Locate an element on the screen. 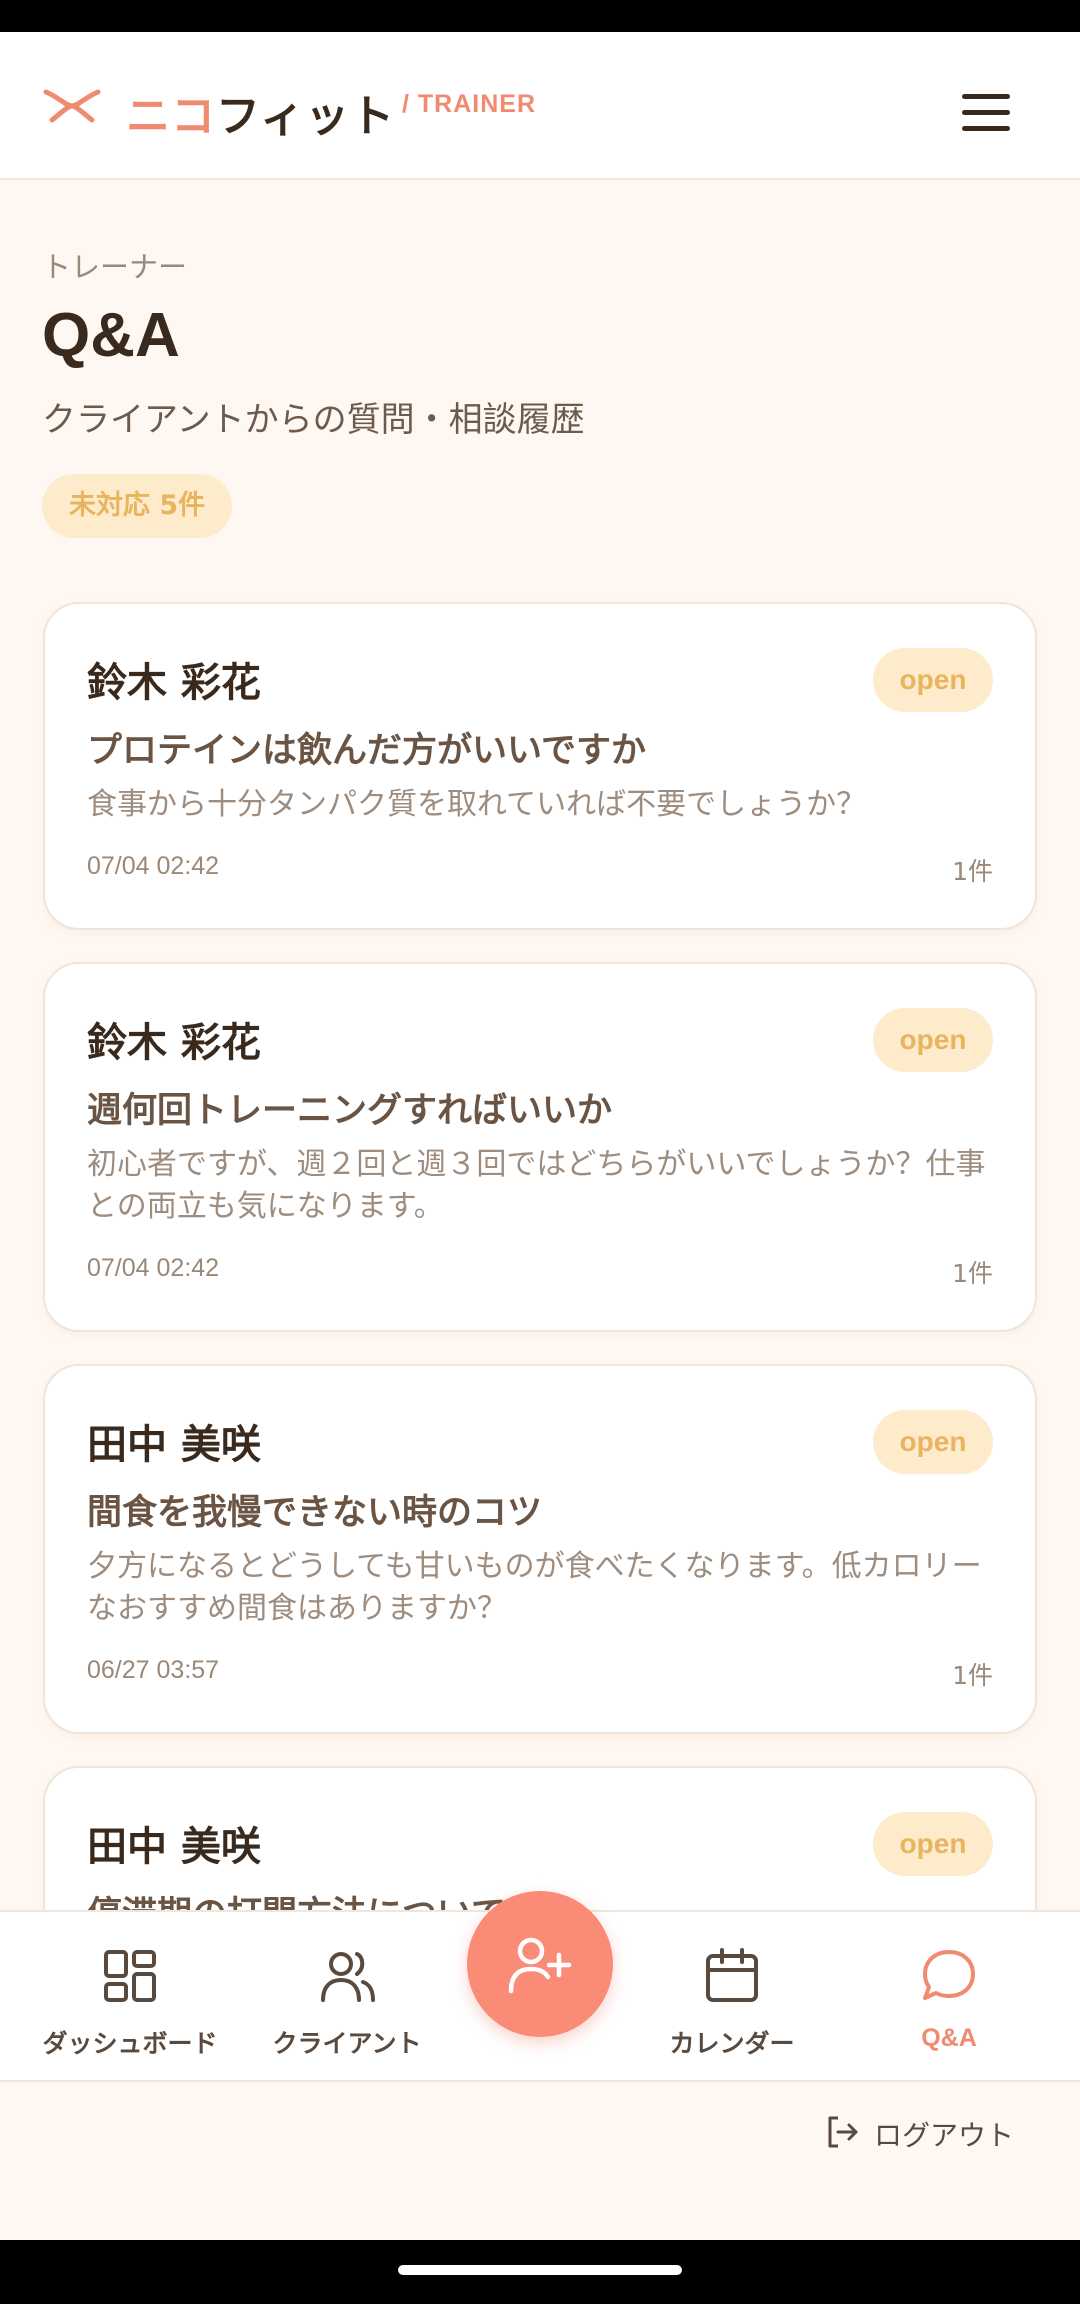 The image size is (1080, 2304). nav-item-calendar: カレンダー is located at coordinates (732, 1998).